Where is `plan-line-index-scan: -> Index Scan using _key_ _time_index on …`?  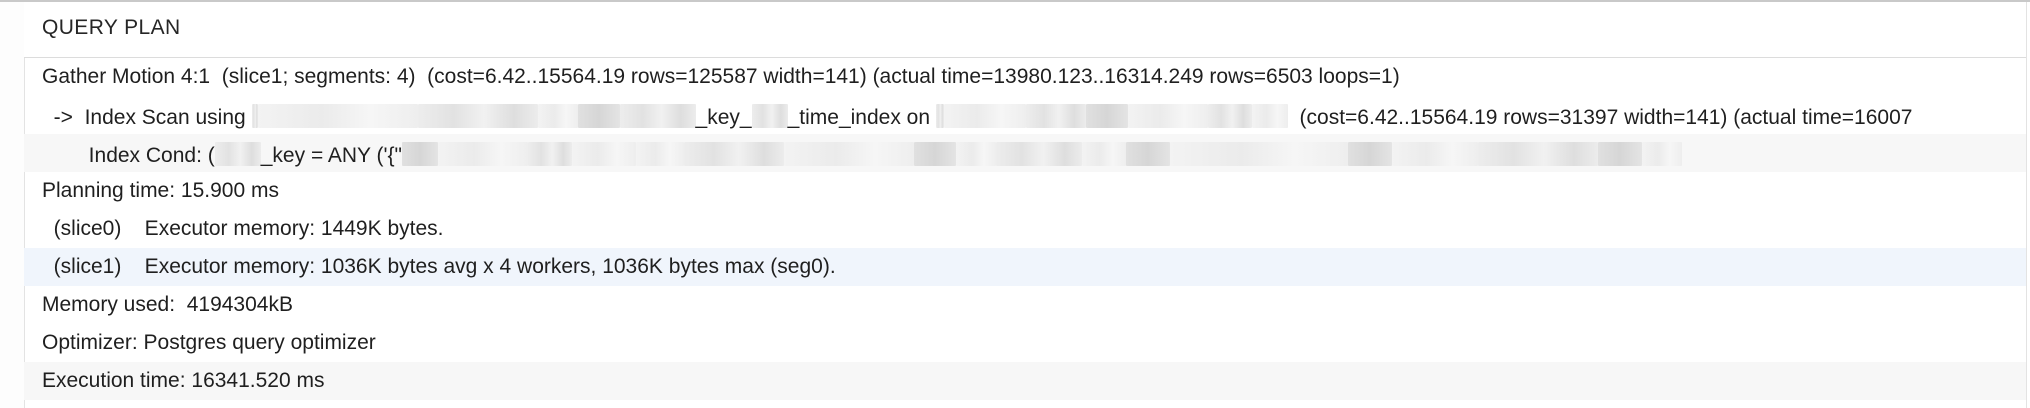 plan-line-index-scan: -> Index Scan using _key_ _time_index on … is located at coordinates (977, 116).